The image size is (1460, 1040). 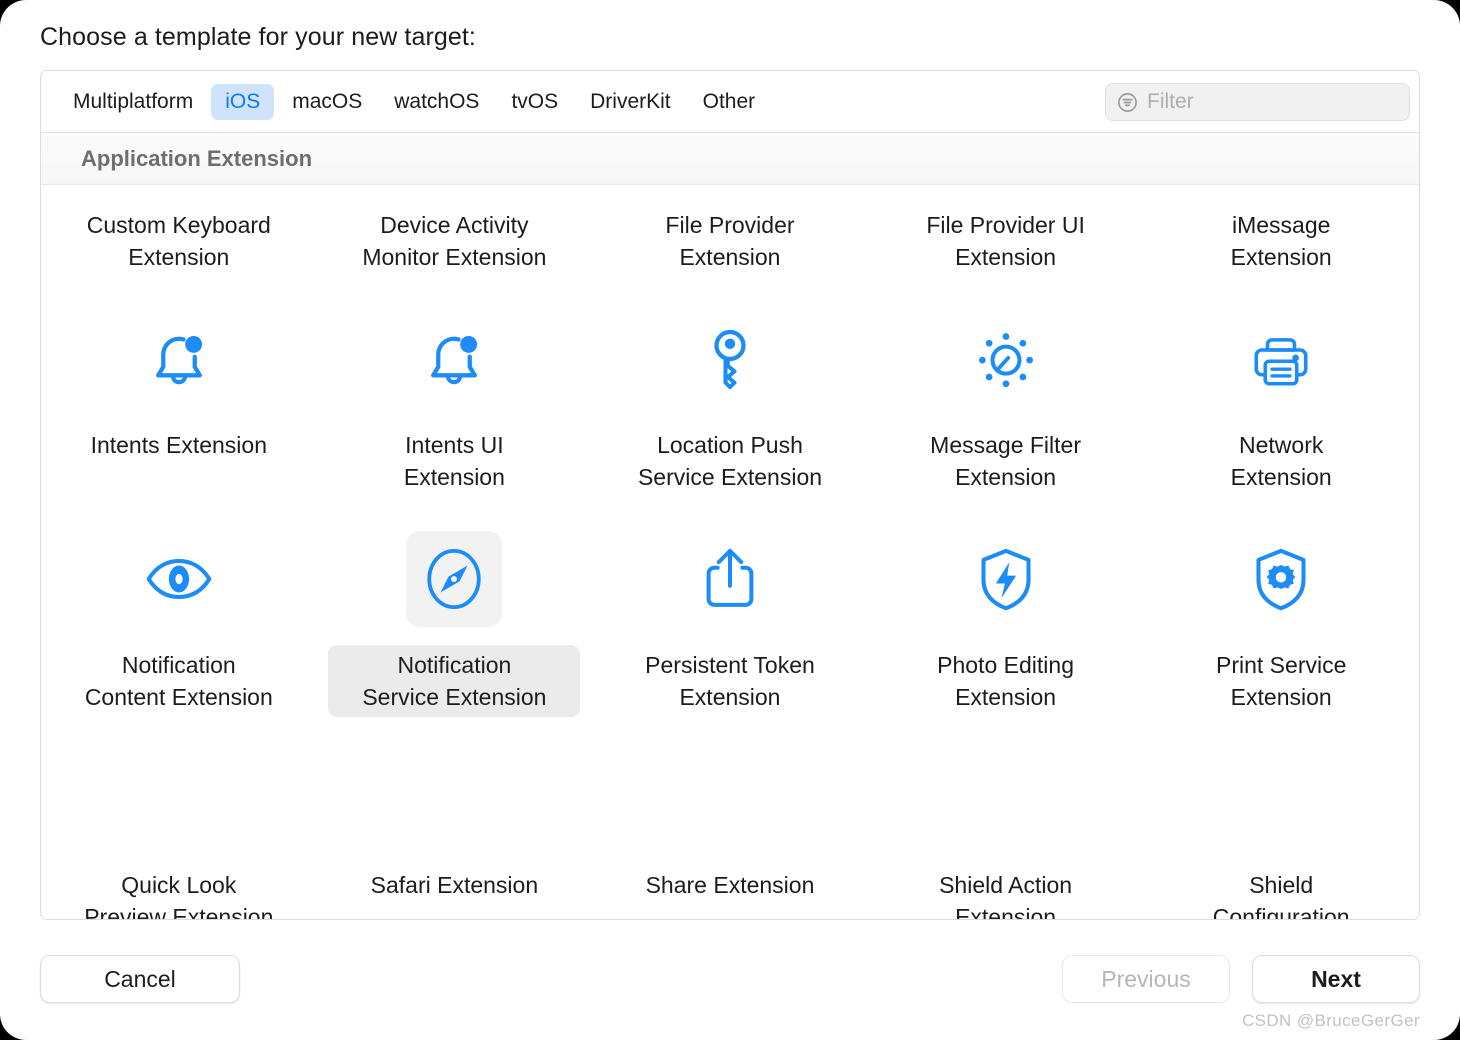 I want to click on platform-tab-watchos: watchOS, so click(x=436, y=102).